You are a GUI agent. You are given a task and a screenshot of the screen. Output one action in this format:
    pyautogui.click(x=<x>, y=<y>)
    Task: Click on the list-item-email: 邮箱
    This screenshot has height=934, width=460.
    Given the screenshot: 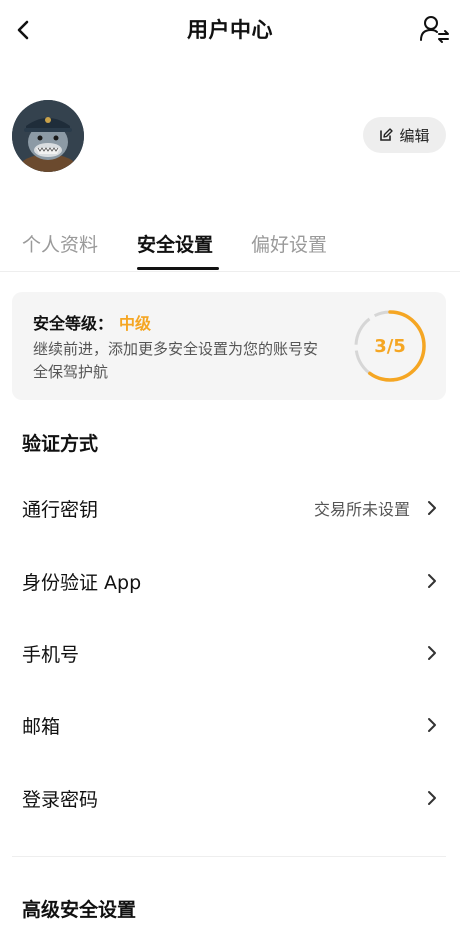 What is the action you would take?
    pyautogui.click(x=230, y=725)
    